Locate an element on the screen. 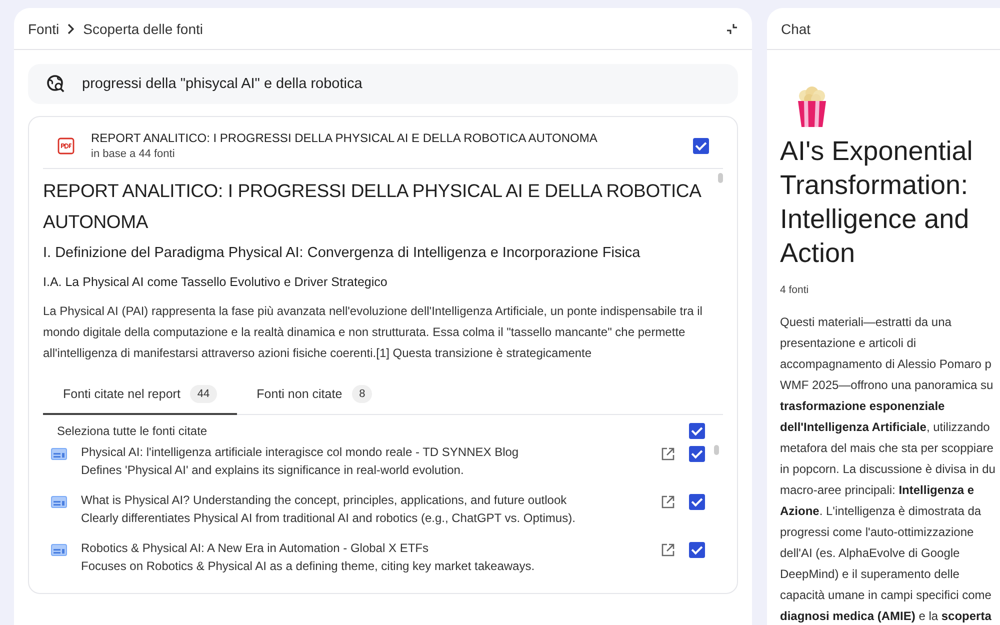 The height and width of the screenshot is (625, 1000). count-badge: 8 is located at coordinates (362, 394).